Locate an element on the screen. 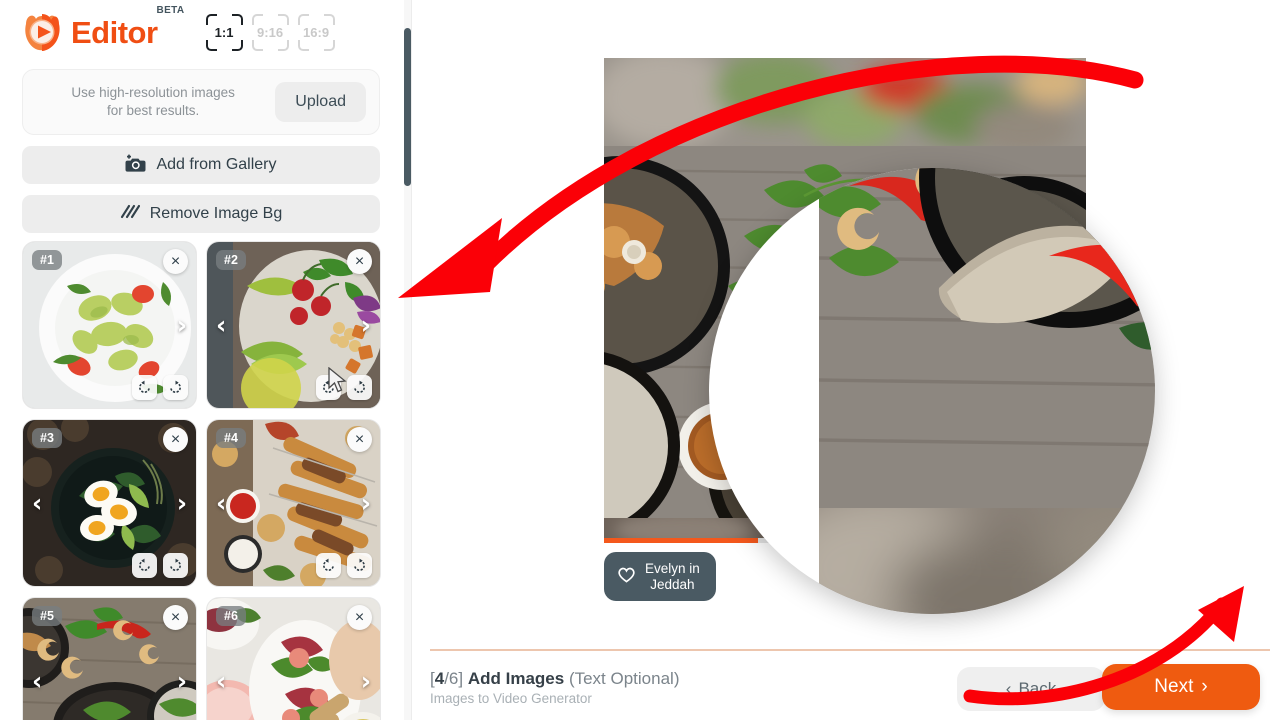  aspect-ratio-16-9: 16:9 is located at coordinates (316, 32).